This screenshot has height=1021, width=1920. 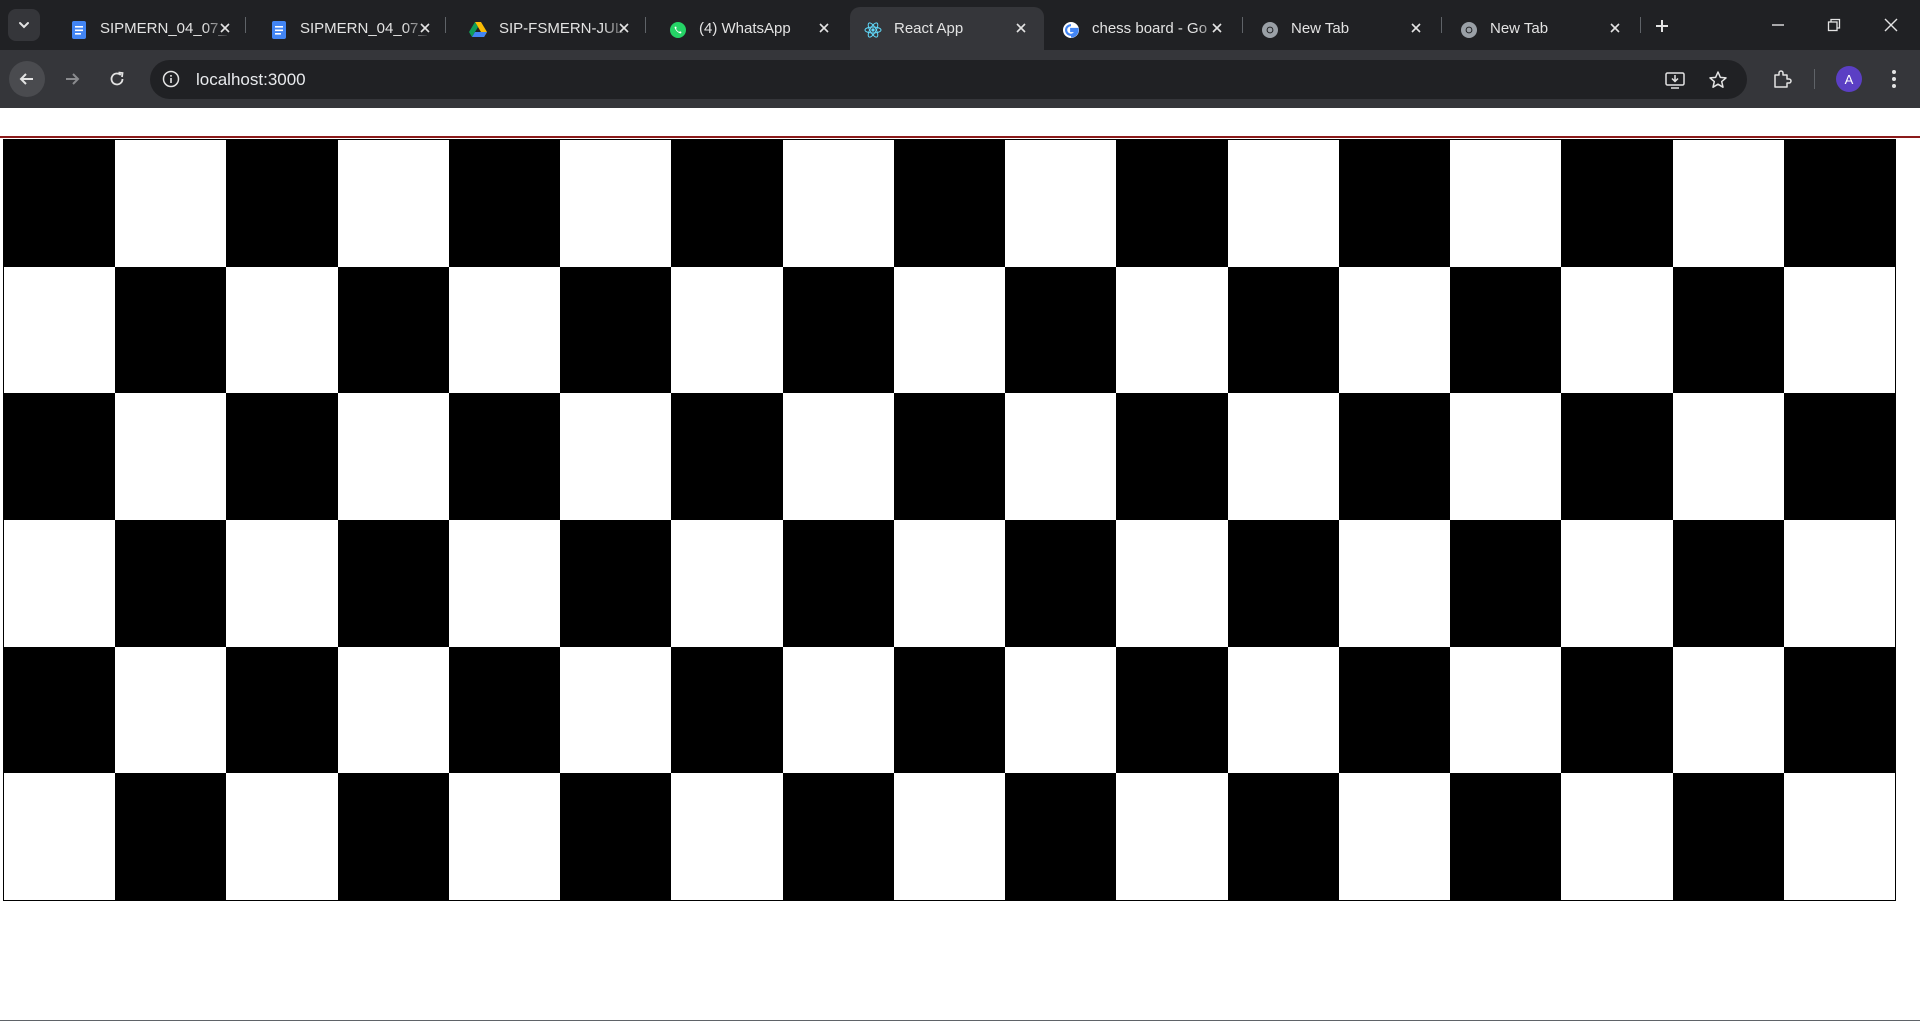 I want to click on back-button, so click(x=27, y=79).